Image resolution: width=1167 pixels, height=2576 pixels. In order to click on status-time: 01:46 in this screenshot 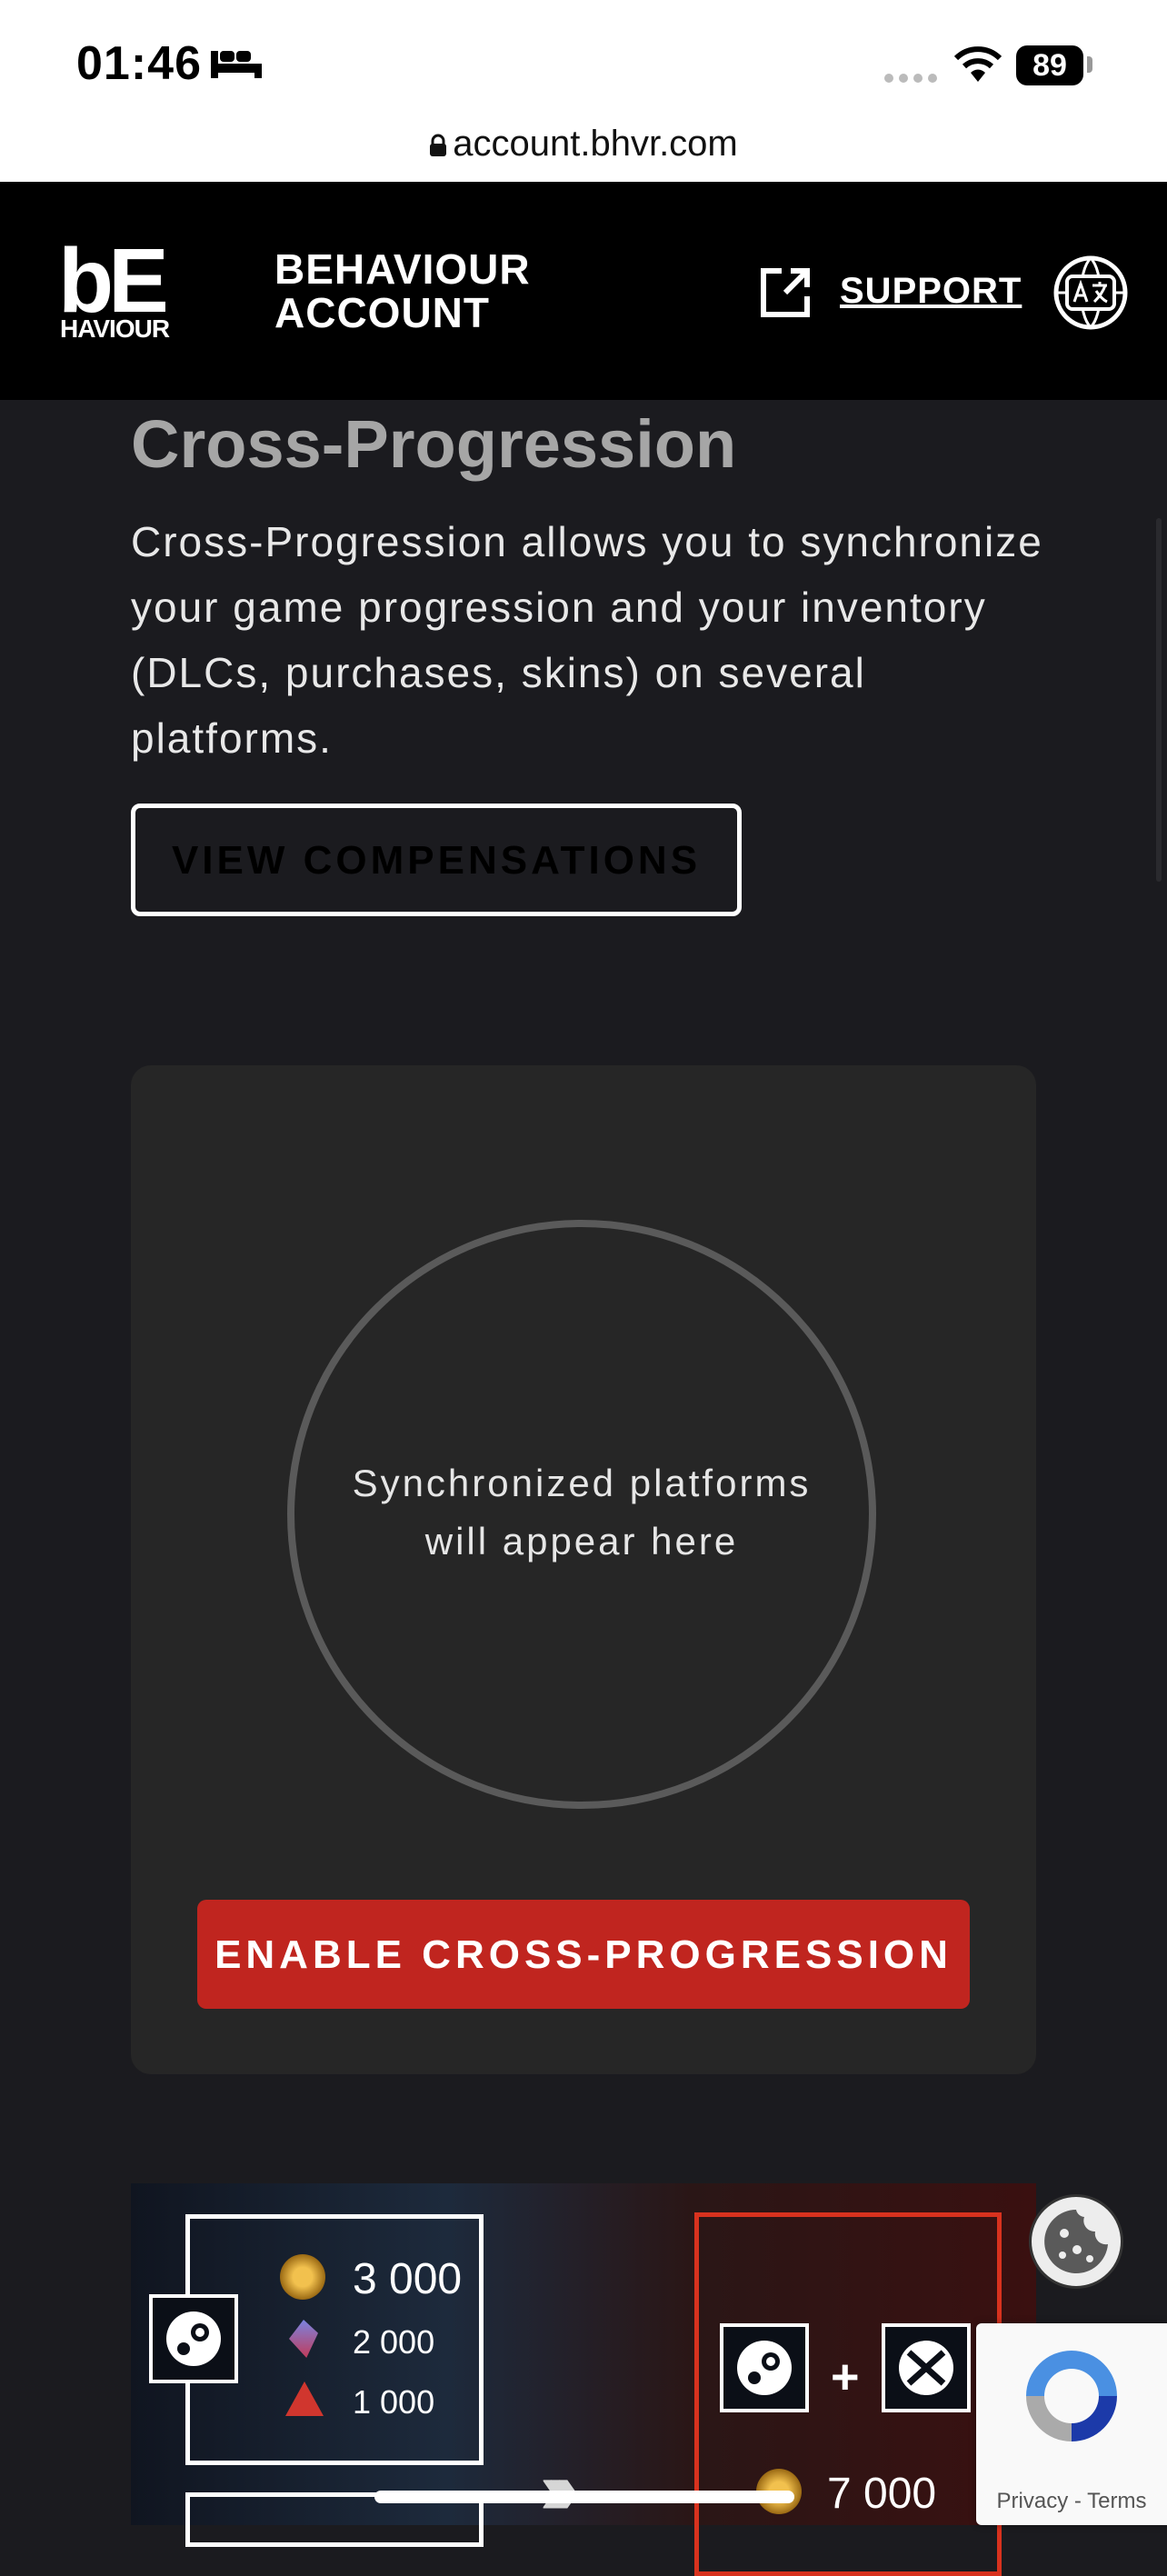, I will do `click(139, 64)`.